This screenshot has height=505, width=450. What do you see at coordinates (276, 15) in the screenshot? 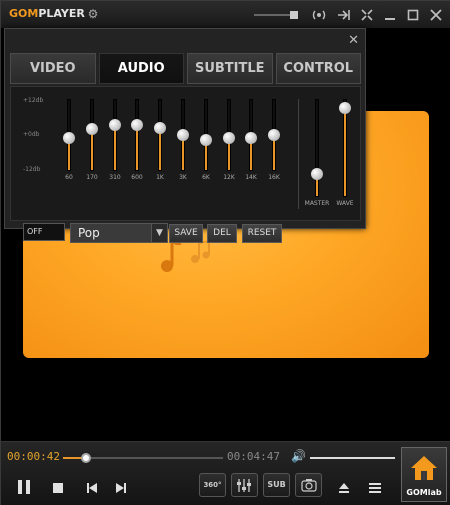
I see `title-volume-slider` at bounding box center [276, 15].